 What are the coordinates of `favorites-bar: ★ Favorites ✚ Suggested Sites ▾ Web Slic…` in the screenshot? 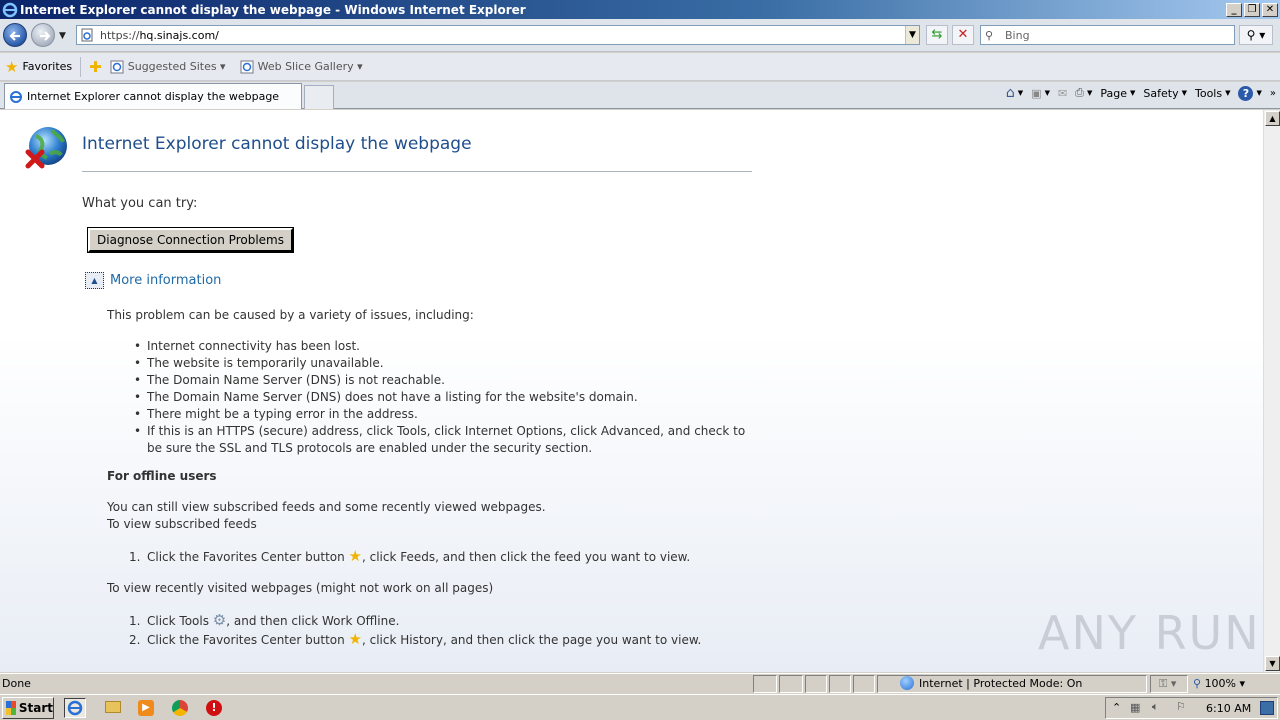 It's located at (640, 67).